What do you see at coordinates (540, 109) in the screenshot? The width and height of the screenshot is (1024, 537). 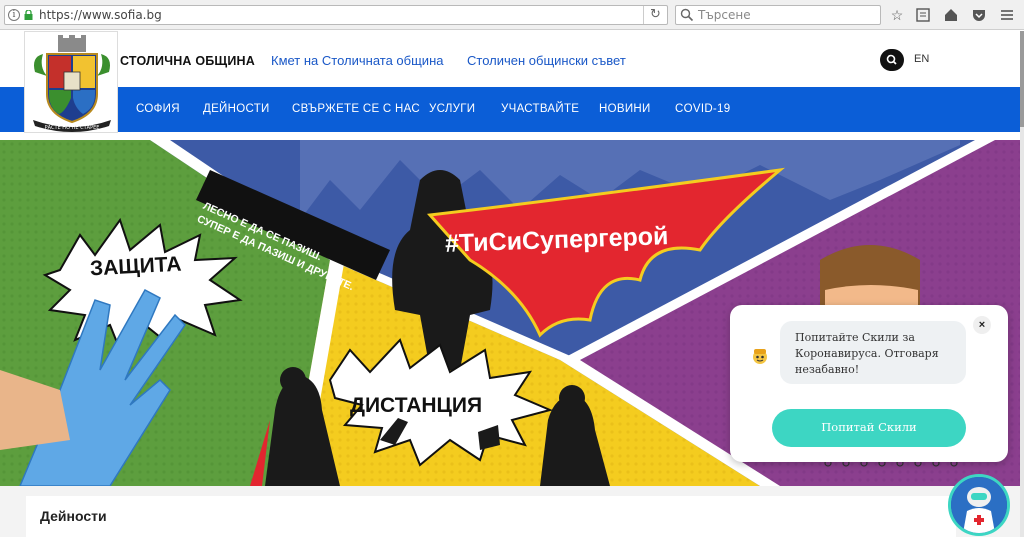 I see `nav-item-participate: УЧАСТВАЙТЕ` at bounding box center [540, 109].